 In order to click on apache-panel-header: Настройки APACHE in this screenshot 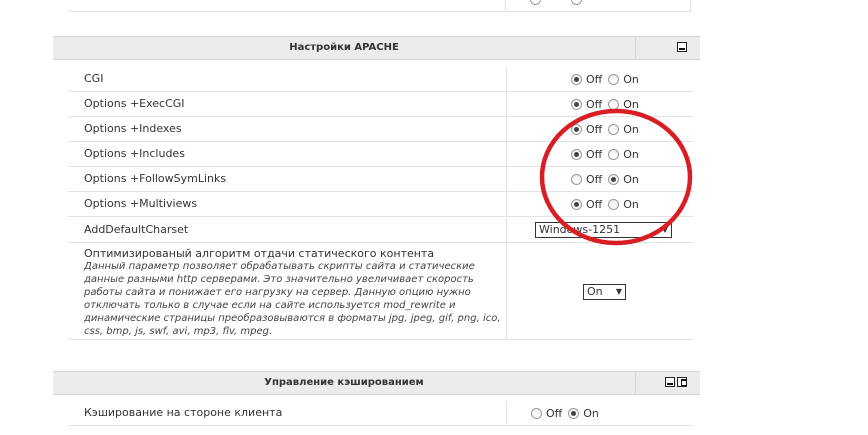, I will do `click(376, 48)`.